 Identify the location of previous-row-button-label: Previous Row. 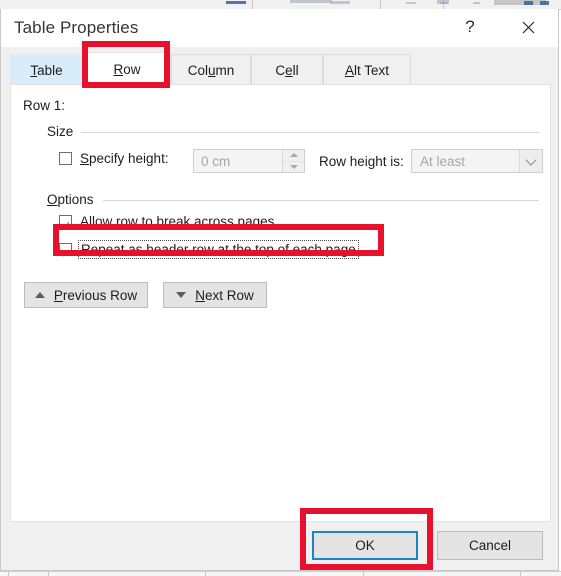
(95, 295).